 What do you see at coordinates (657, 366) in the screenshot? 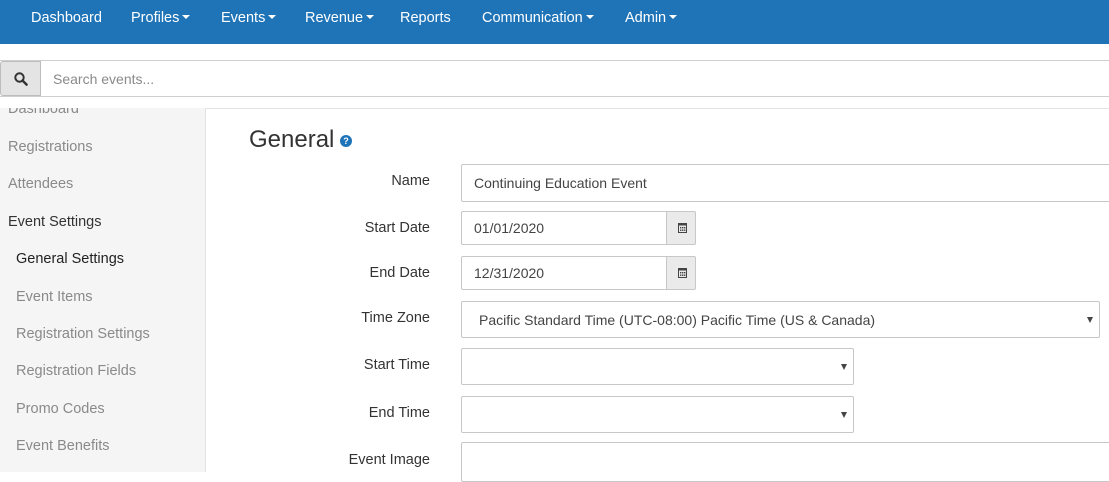
I see `start-time-select` at bounding box center [657, 366].